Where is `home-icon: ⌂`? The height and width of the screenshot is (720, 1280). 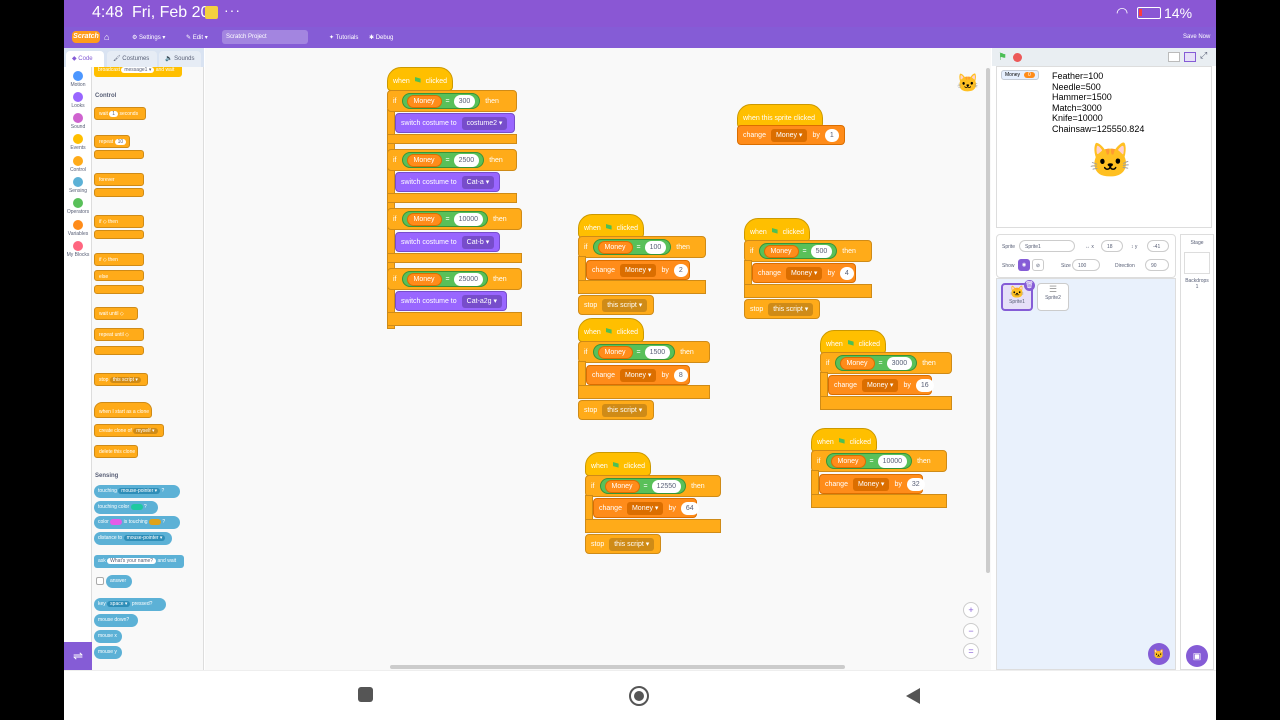
home-icon: ⌂ is located at coordinates (106, 37).